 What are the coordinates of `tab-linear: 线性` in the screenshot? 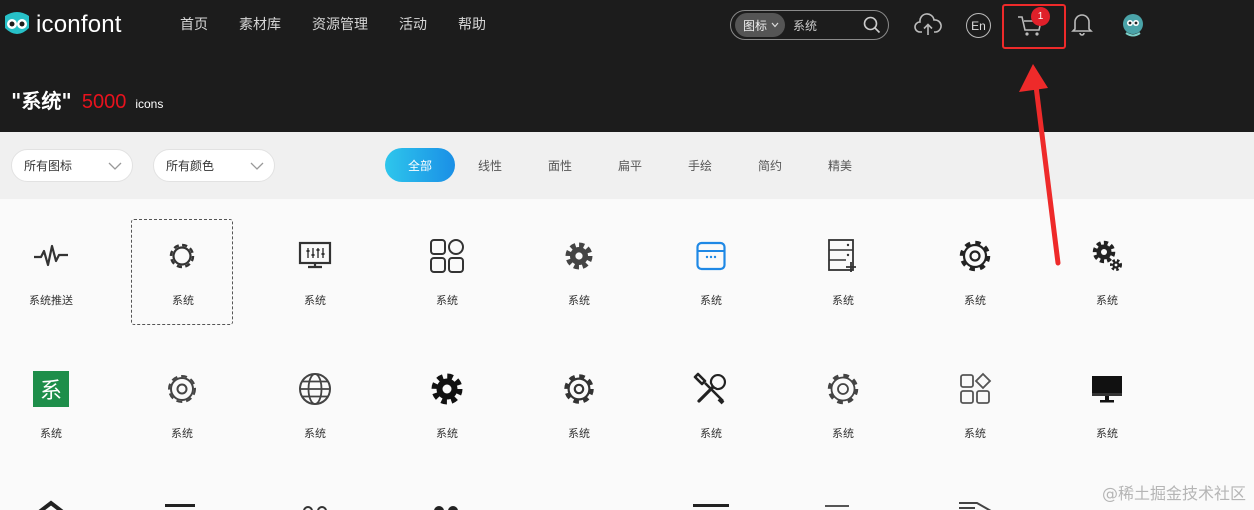 It's located at (490, 165).